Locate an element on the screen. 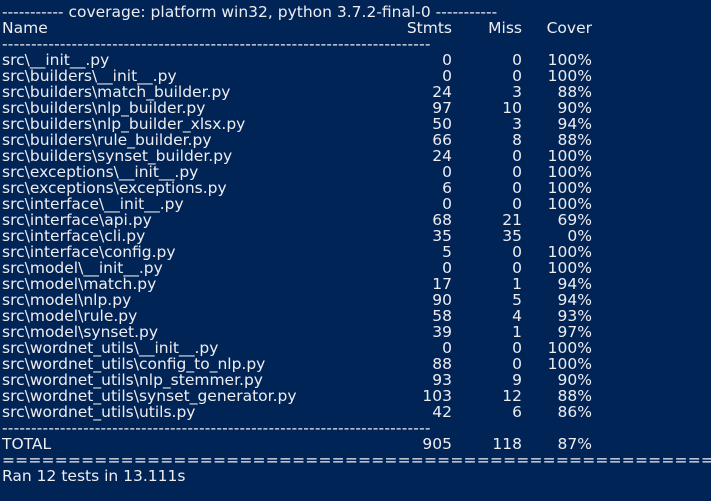 The height and width of the screenshot is (501, 711). total-label: TOTAL is located at coordinates (27, 444).